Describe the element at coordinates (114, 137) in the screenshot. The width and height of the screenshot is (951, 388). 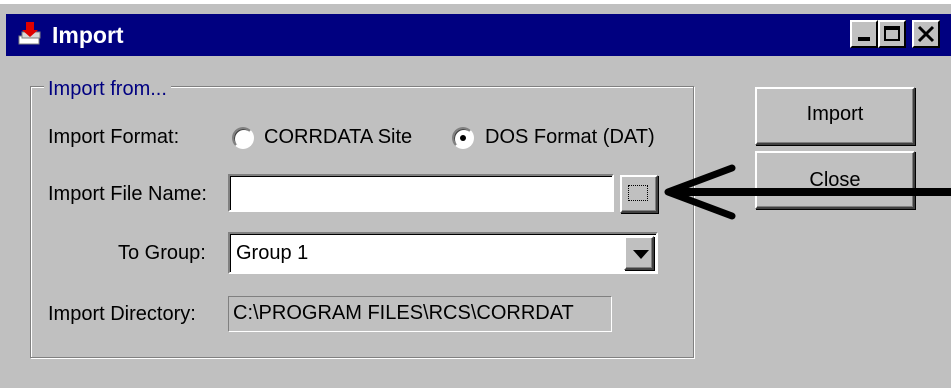
I see `import-format-label: Import Format:` at that location.